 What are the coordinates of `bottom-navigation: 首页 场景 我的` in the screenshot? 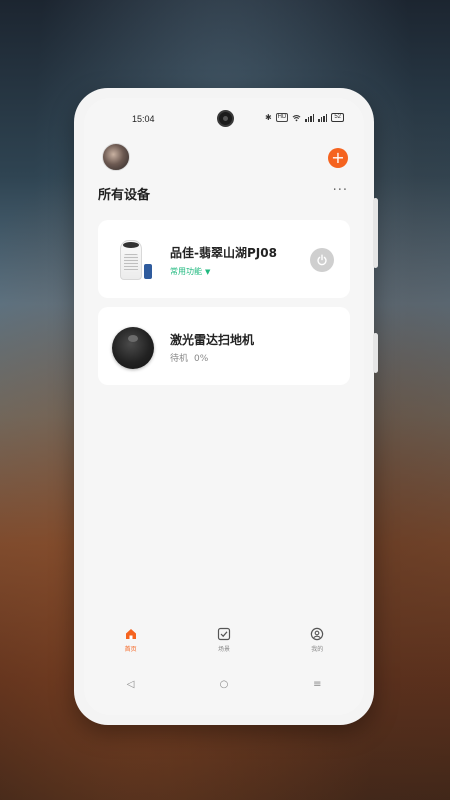 It's located at (224, 641).